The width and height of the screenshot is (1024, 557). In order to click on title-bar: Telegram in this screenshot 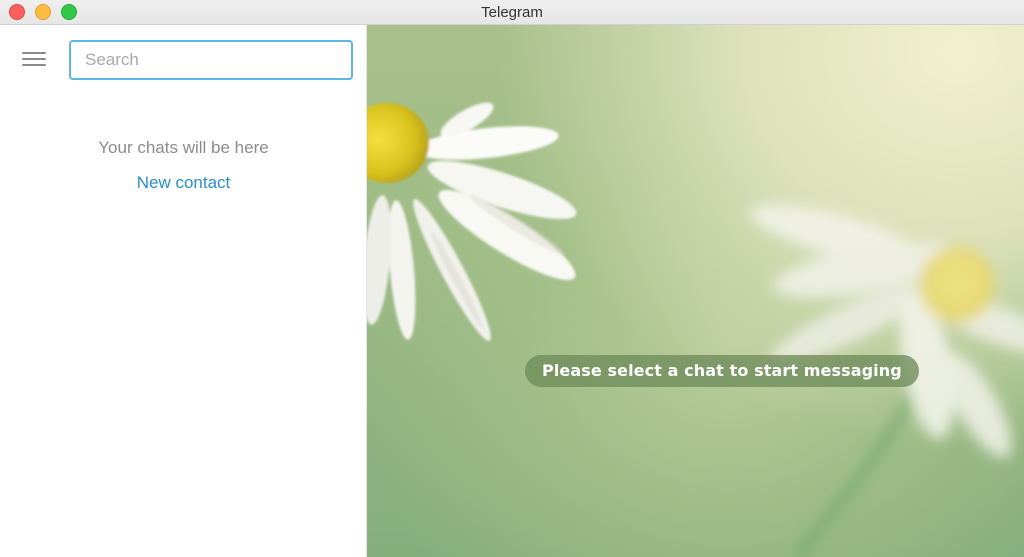, I will do `click(512, 12)`.